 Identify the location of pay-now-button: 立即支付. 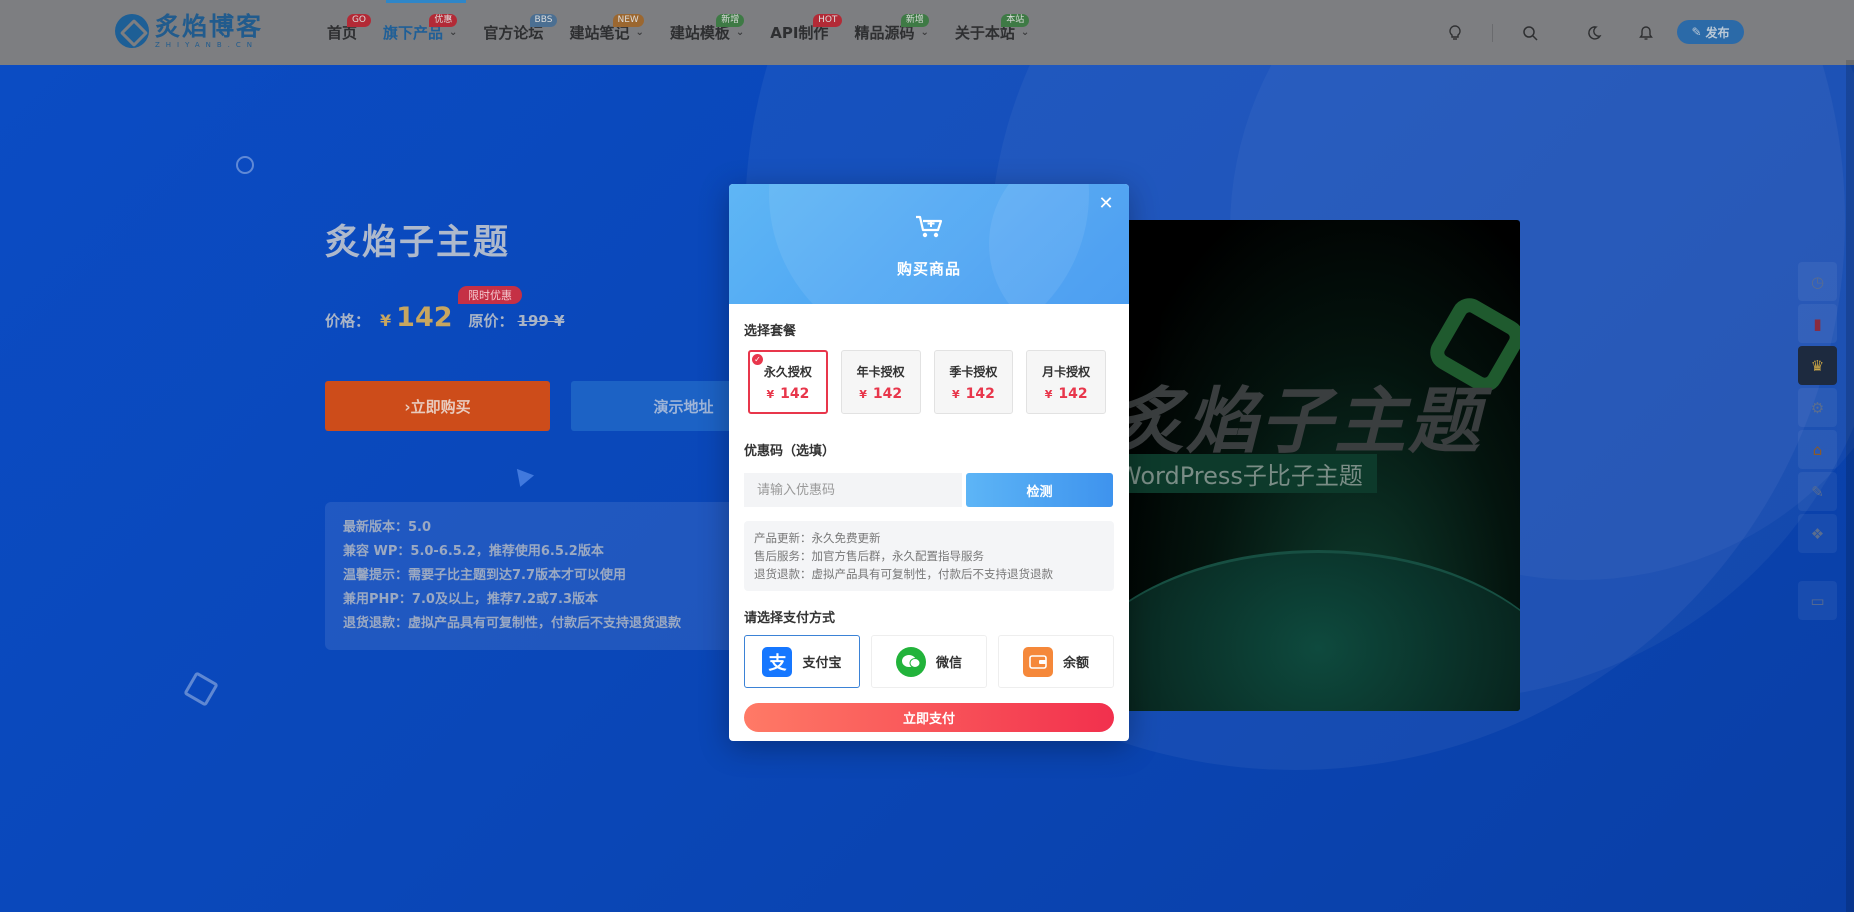
(929, 717).